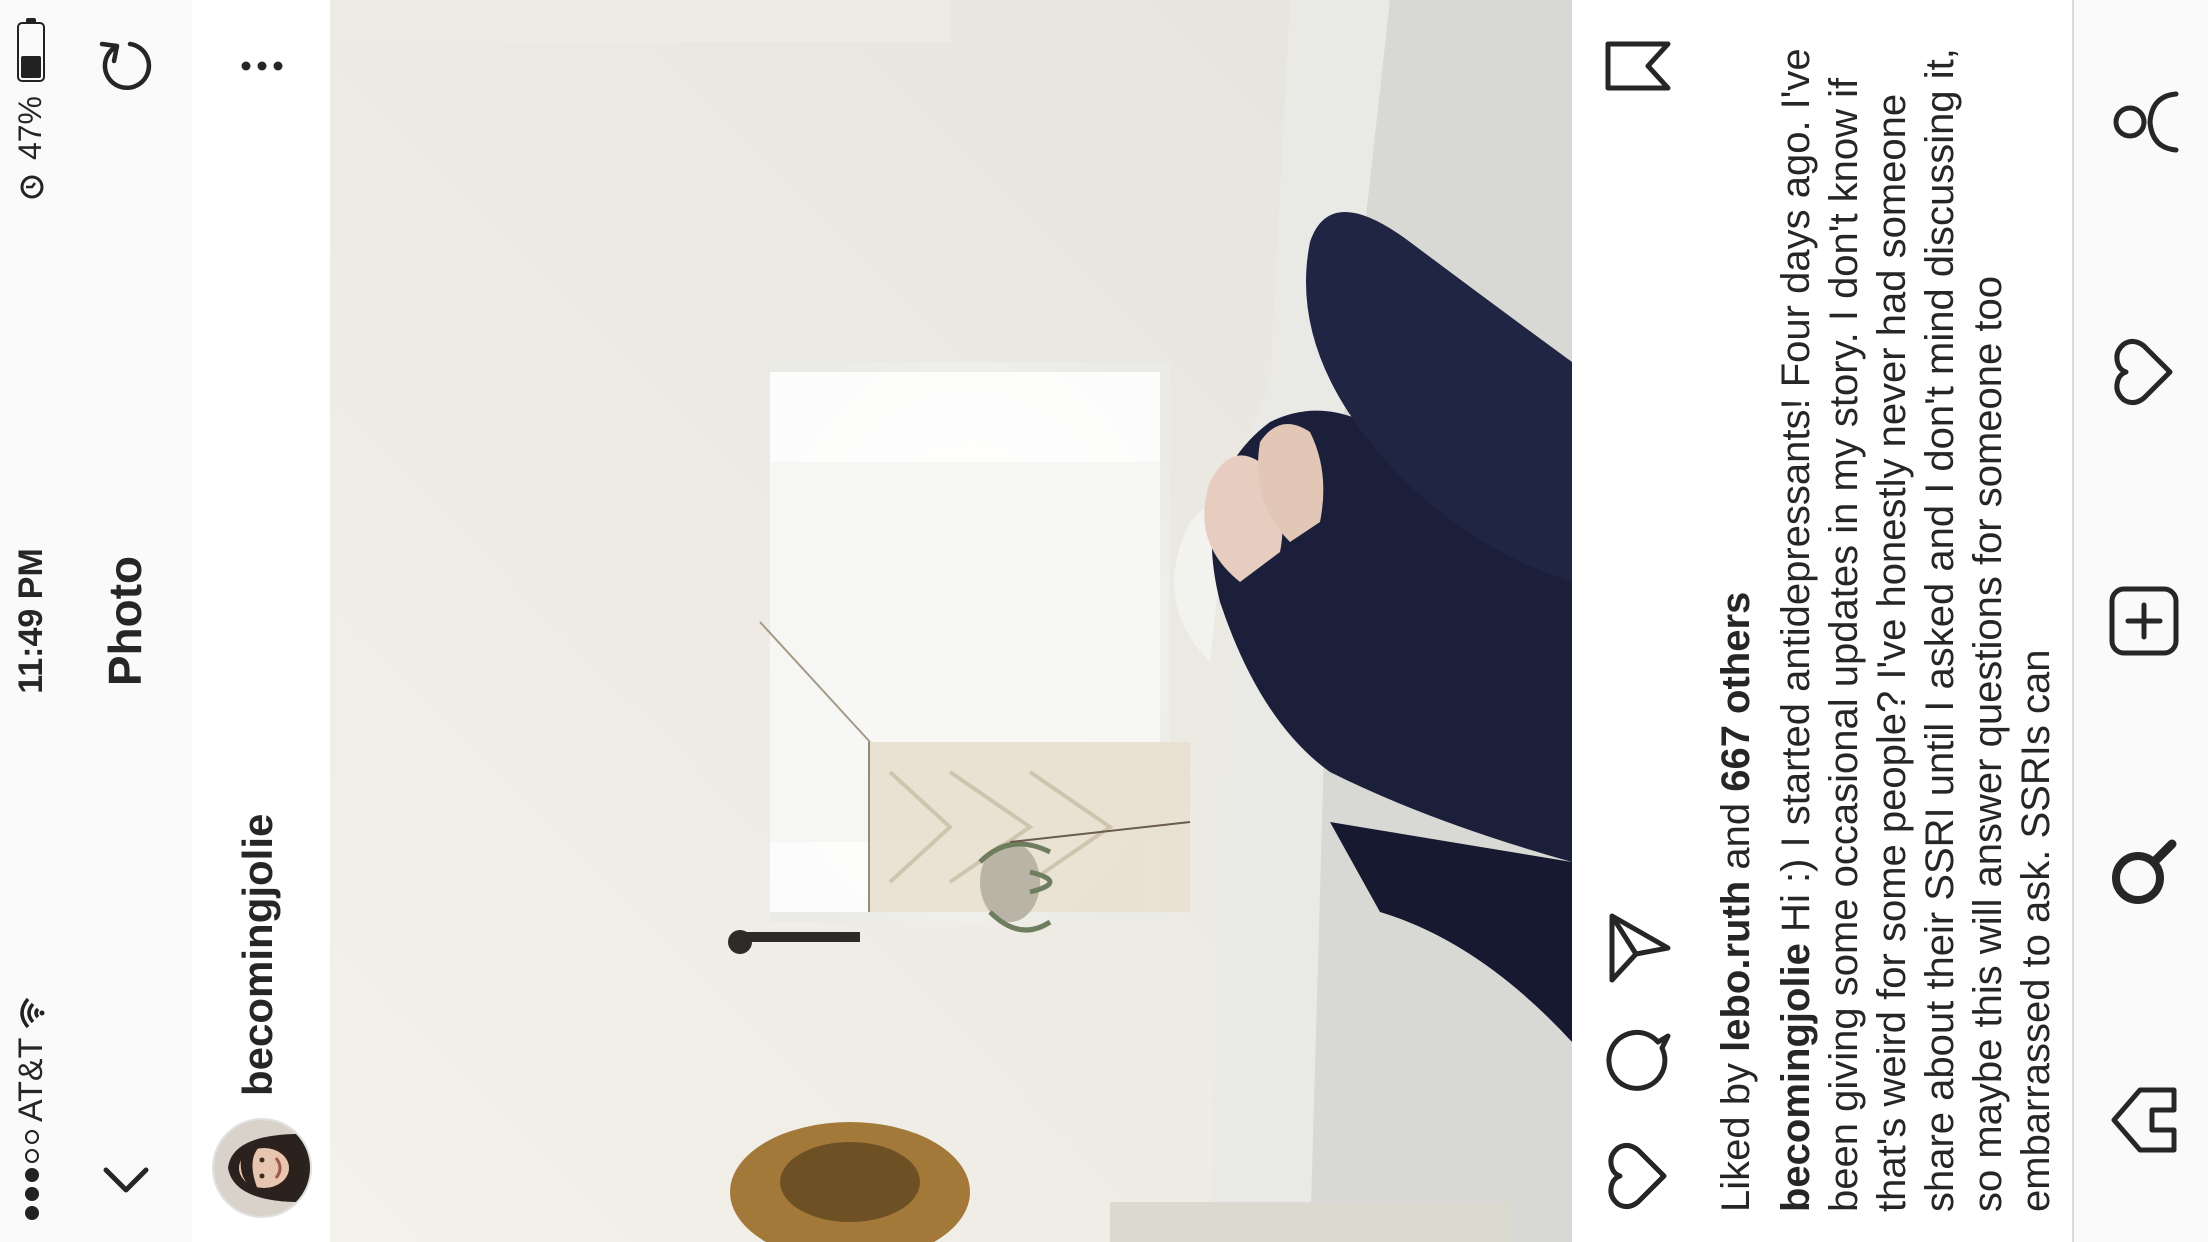 Image resolution: width=2208 pixels, height=1242 pixels. I want to click on tab-activity, so click(2144, 372).